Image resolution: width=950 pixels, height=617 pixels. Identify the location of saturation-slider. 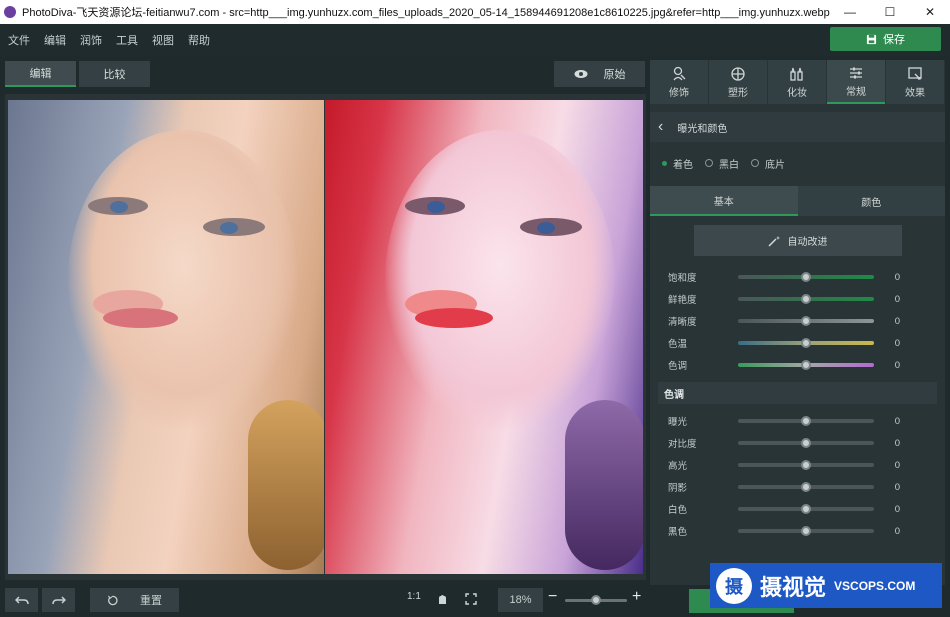
(806, 277).